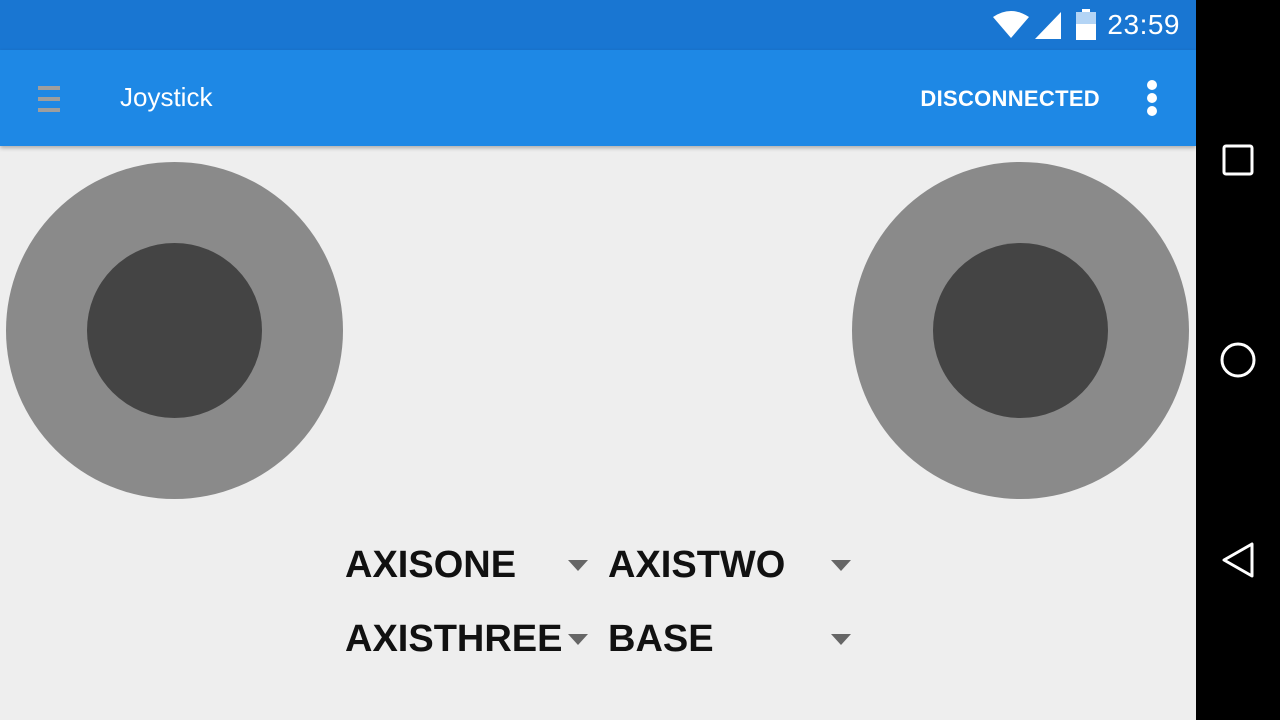  I want to click on right-joystick, so click(1020, 330).